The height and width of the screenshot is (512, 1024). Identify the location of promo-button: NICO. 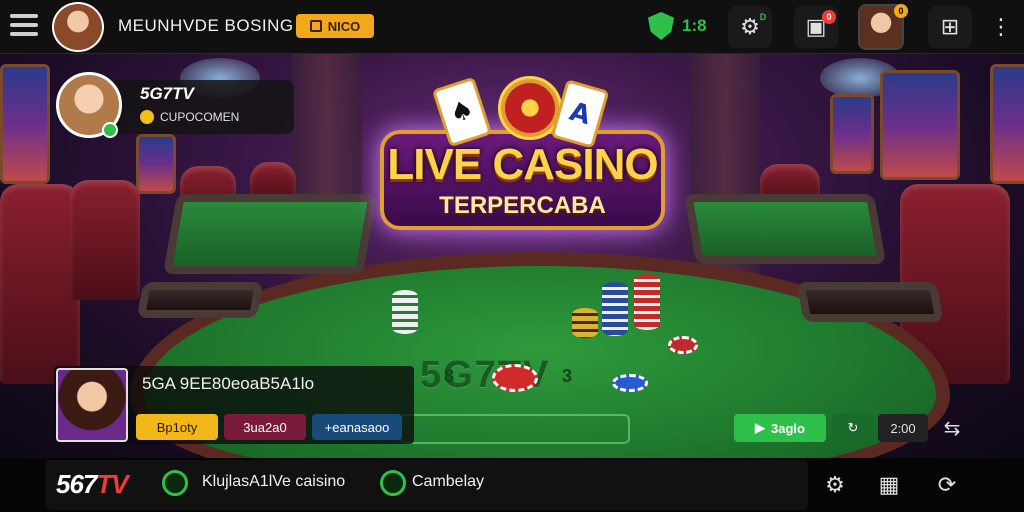
(335, 26).